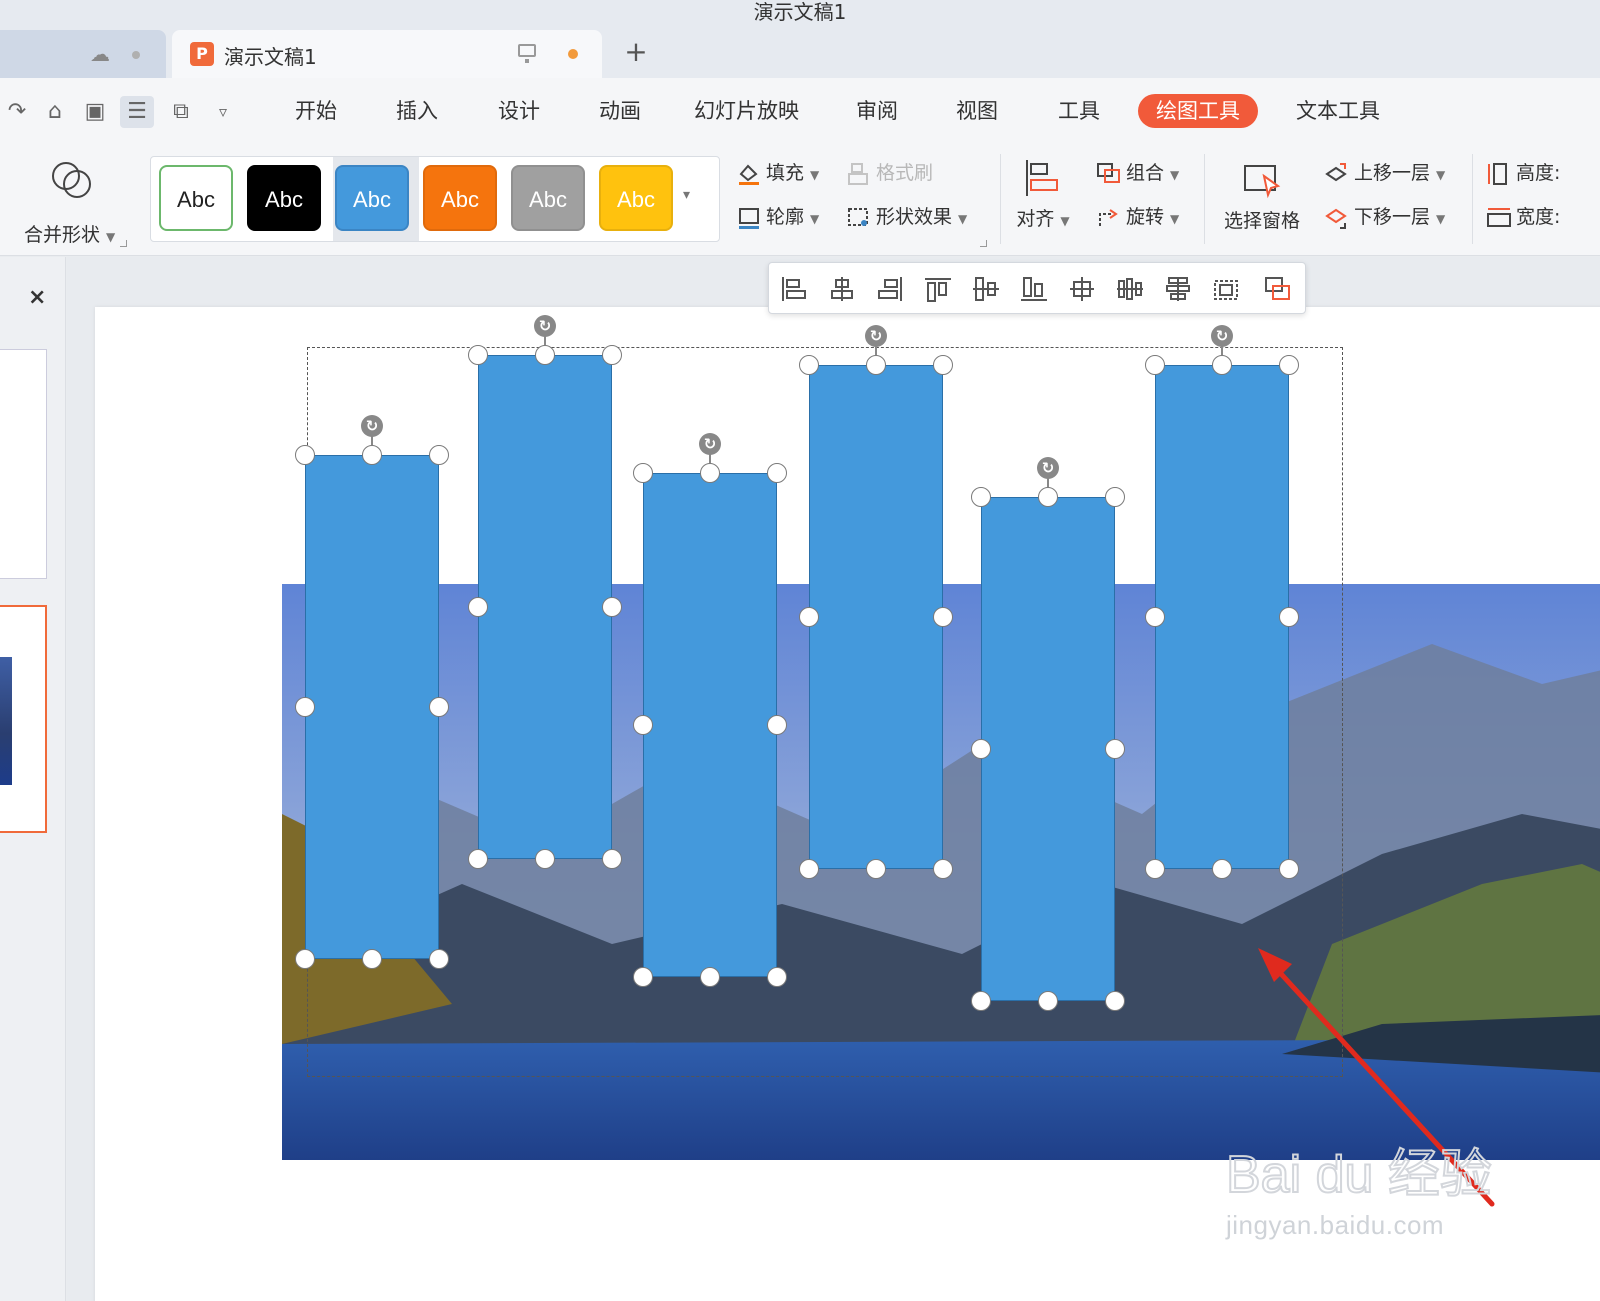 The height and width of the screenshot is (1301, 1600). What do you see at coordinates (1043, 194) in the screenshot?
I see `align-button: 对齐 ▼` at bounding box center [1043, 194].